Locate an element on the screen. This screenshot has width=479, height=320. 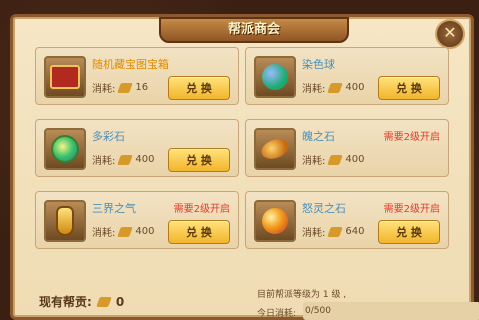
item-card-fury-spirit-stone: 怒灵之石 需要2级开启 消耗: 640 兑 换 is located at coordinates (347, 220).